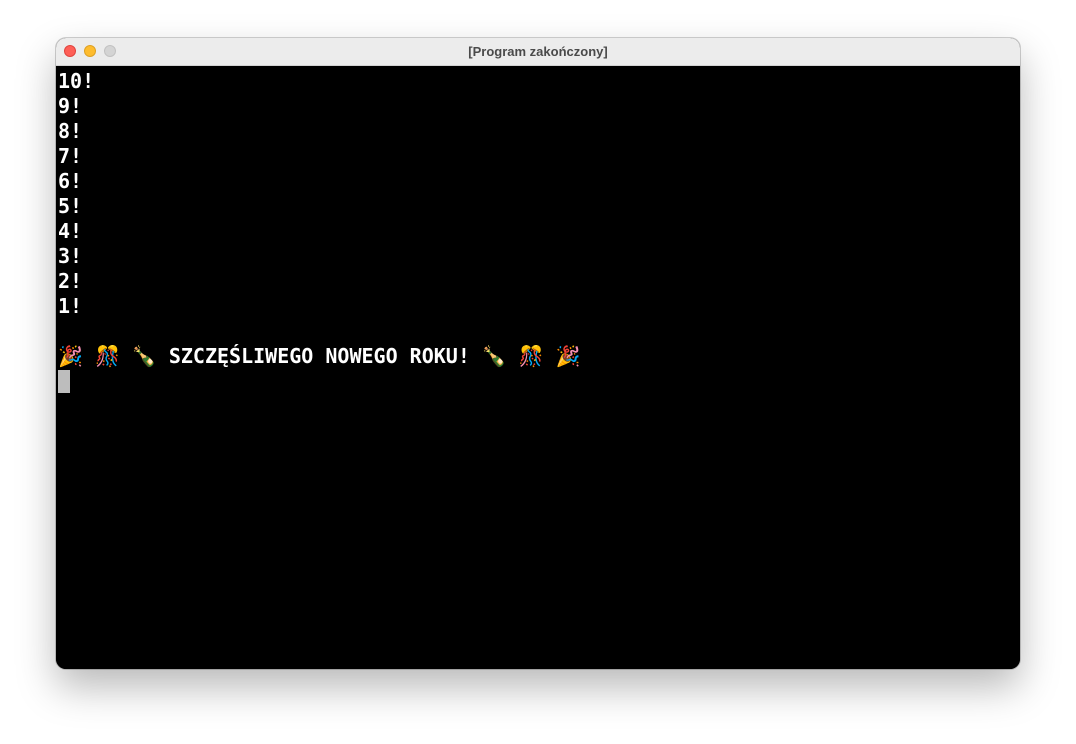  Describe the element at coordinates (70, 181) in the screenshot. I see `output-line-countdown-6: 6!` at that location.